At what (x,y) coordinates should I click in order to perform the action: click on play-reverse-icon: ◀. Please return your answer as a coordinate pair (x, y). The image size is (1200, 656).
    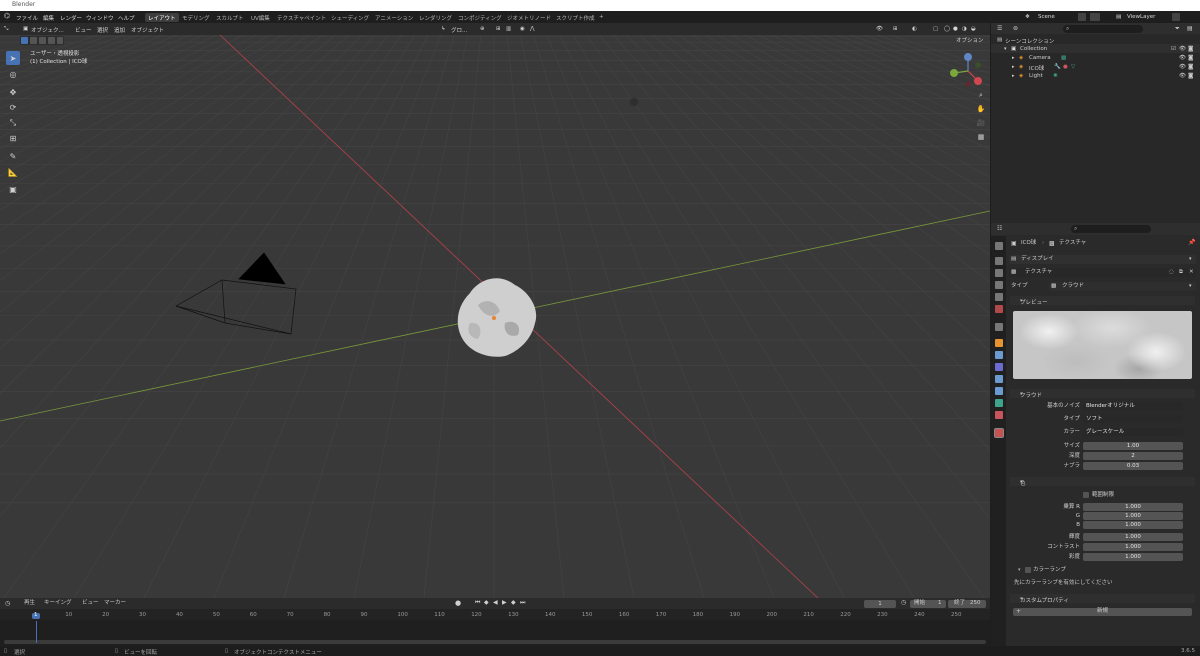
    Looking at the image, I should click on (495, 603).